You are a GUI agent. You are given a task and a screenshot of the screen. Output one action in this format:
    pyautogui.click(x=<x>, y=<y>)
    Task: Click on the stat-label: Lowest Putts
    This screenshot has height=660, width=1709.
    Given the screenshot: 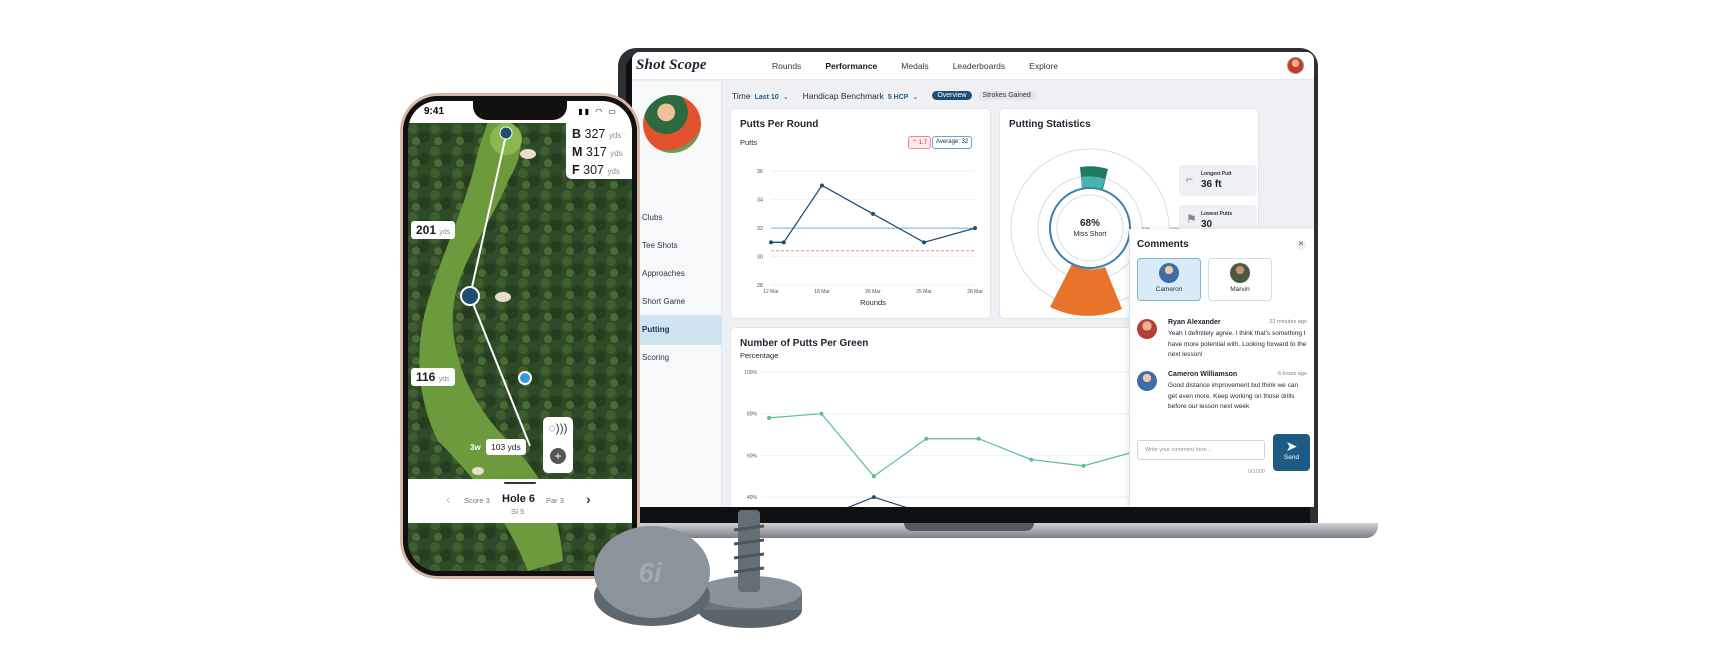 What is the action you would take?
    pyautogui.click(x=1217, y=214)
    